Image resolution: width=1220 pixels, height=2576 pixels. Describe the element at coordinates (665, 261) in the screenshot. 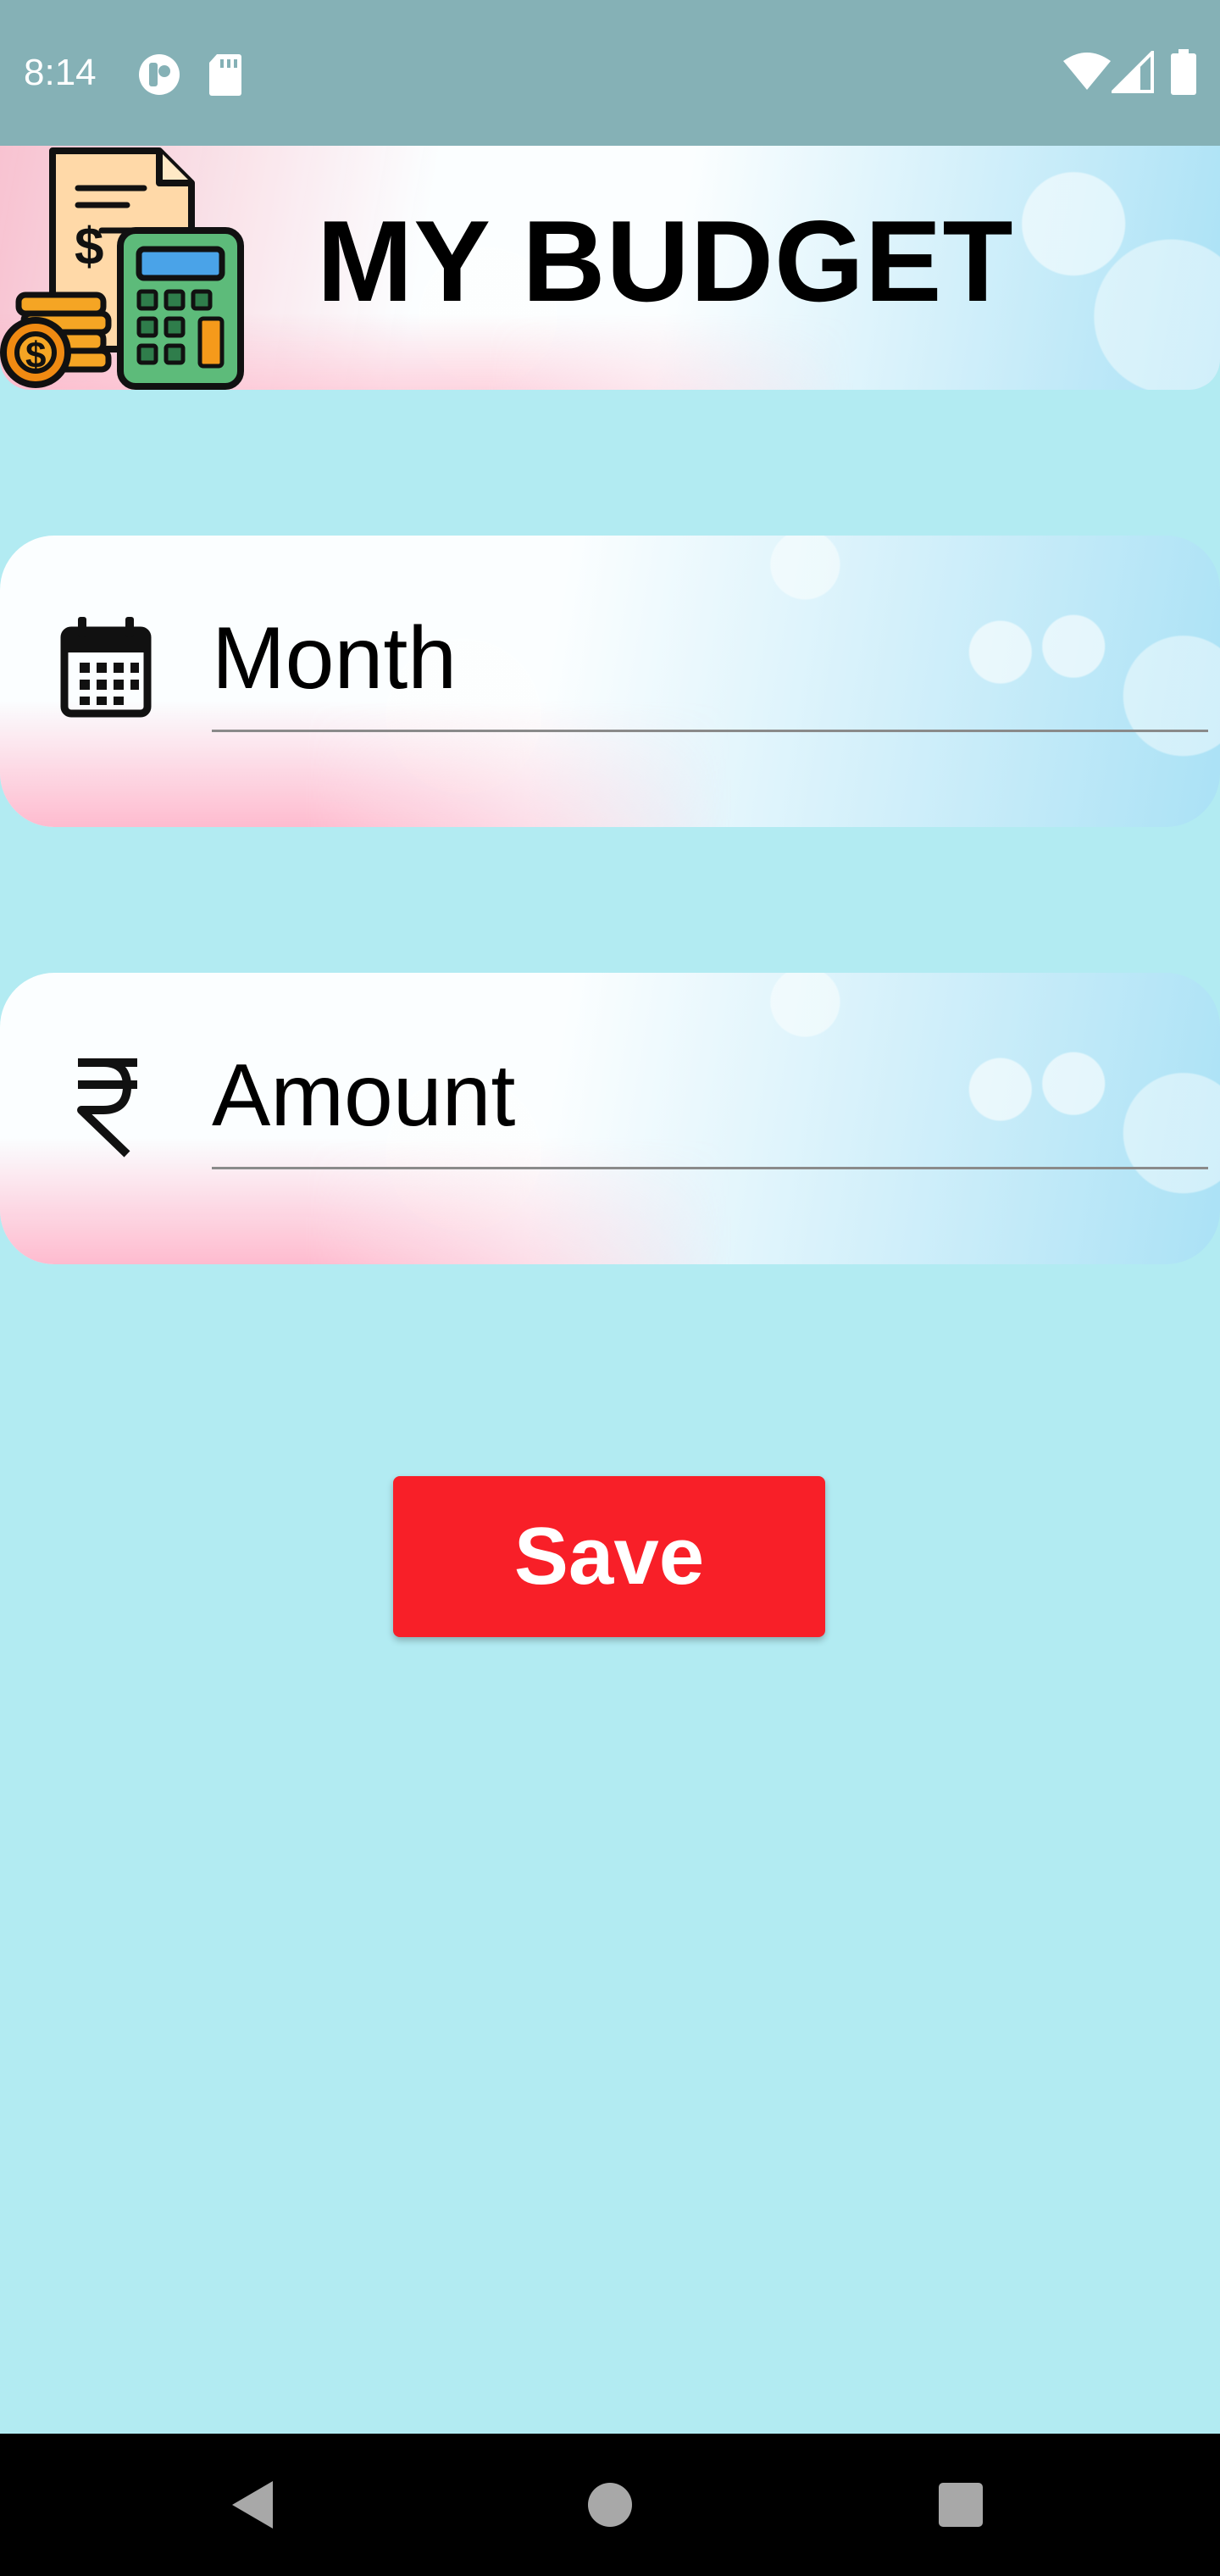

I see `app-title: MY BUDGET` at that location.